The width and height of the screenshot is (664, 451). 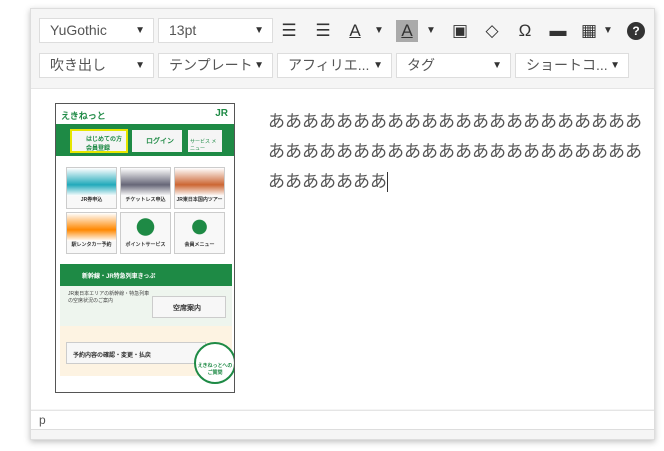 I want to click on image-nav: はじめての方 会員登録 ログイン サービス メニュー, so click(x=145, y=141).